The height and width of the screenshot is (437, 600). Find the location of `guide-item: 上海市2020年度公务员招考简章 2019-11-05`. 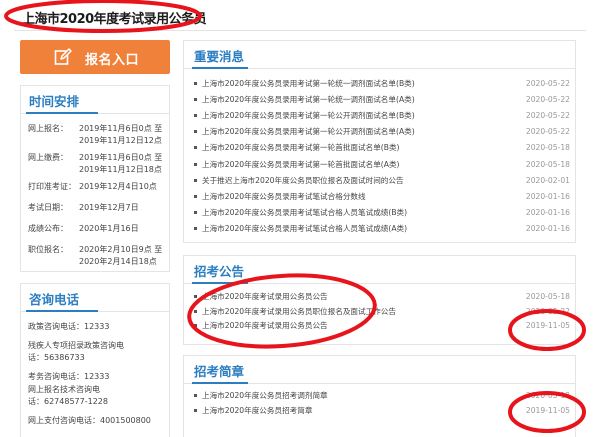

guide-item: 上海市2020年度公务员招考简章 2019-11-05 is located at coordinates (382, 410).